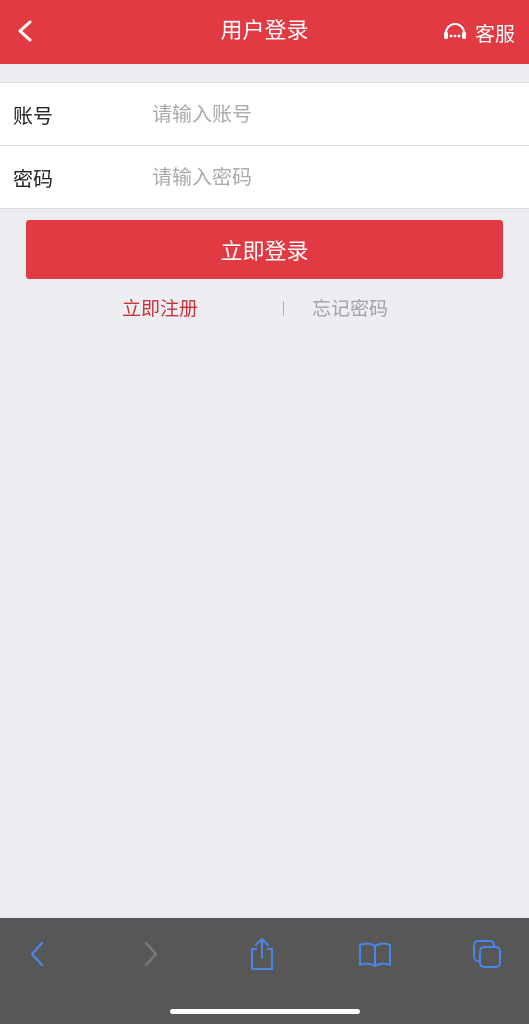 Image resolution: width=529 pixels, height=1024 pixels. I want to click on browser-back-button, so click(37, 954).